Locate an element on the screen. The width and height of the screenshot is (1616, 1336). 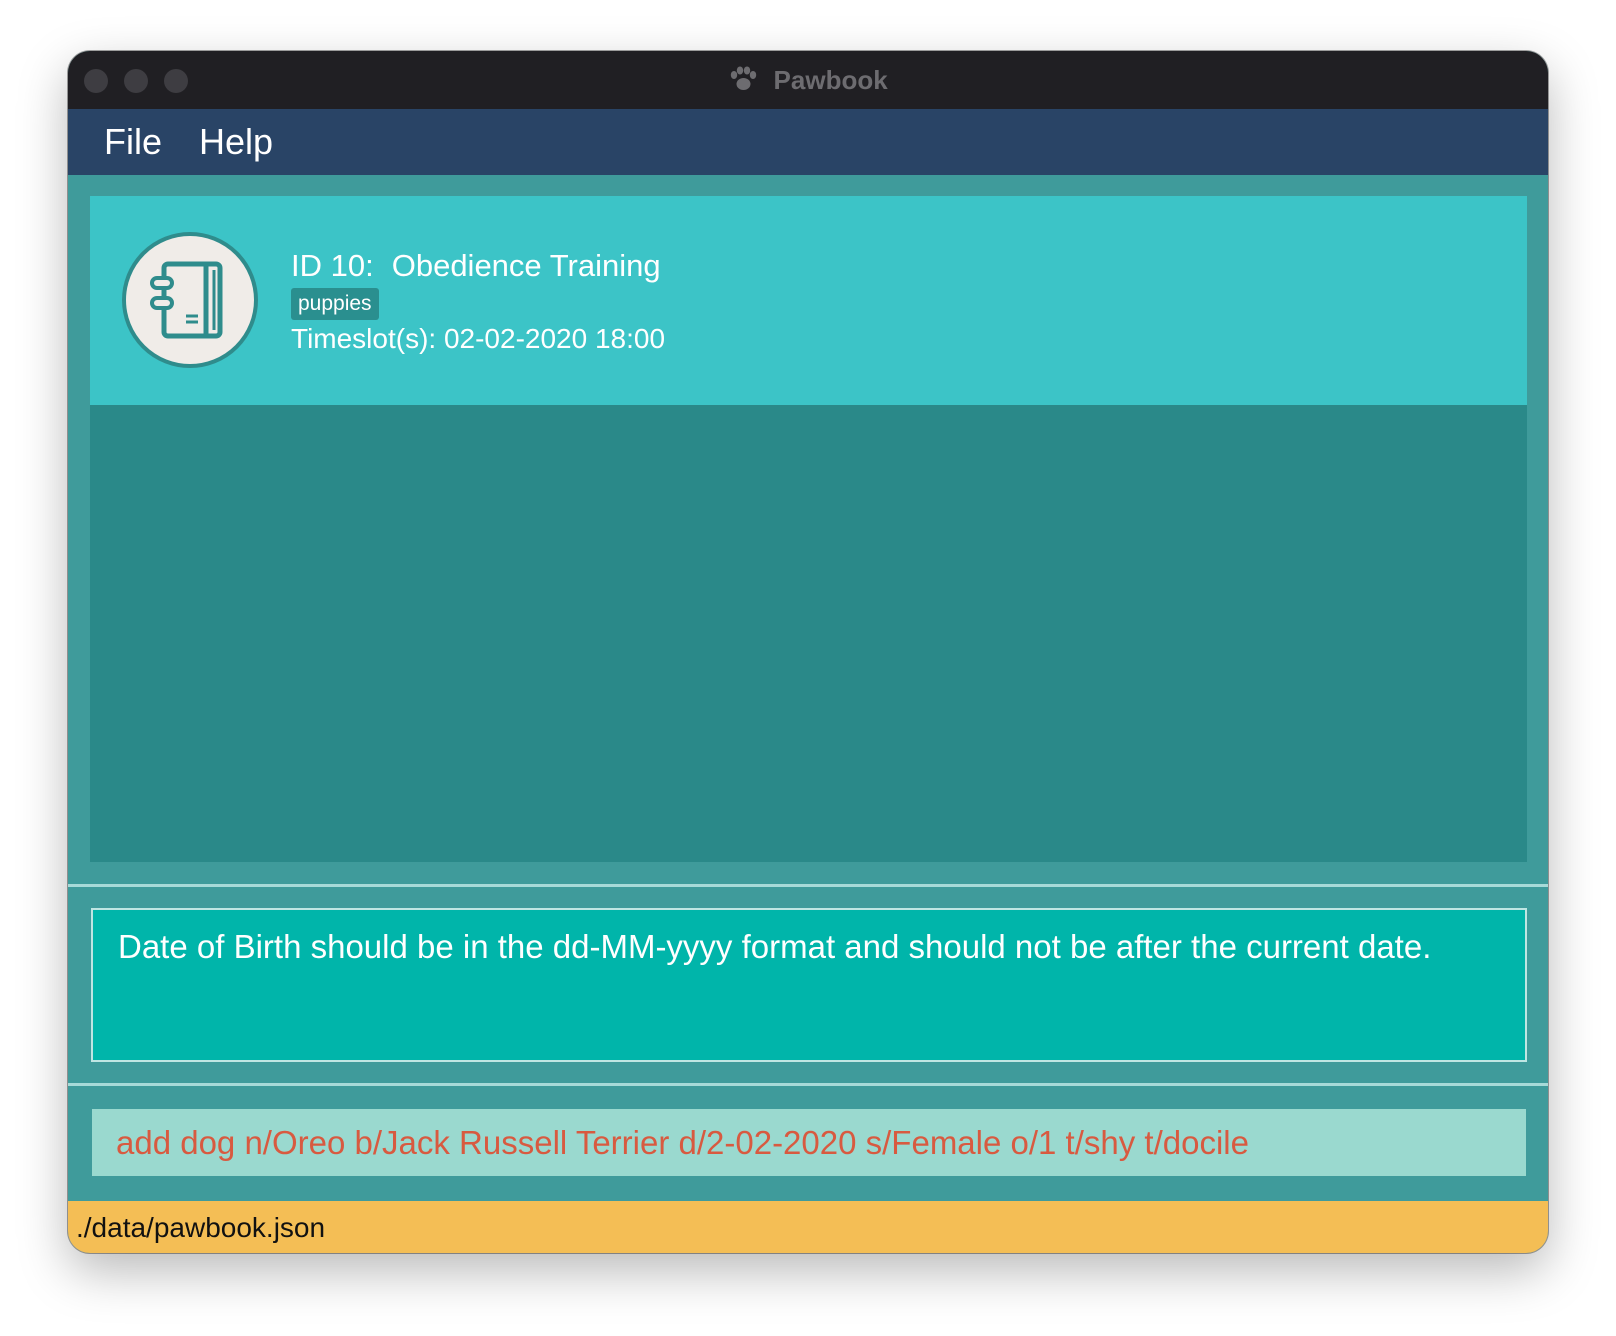
program-id: ID 10: is located at coordinates (332, 265).